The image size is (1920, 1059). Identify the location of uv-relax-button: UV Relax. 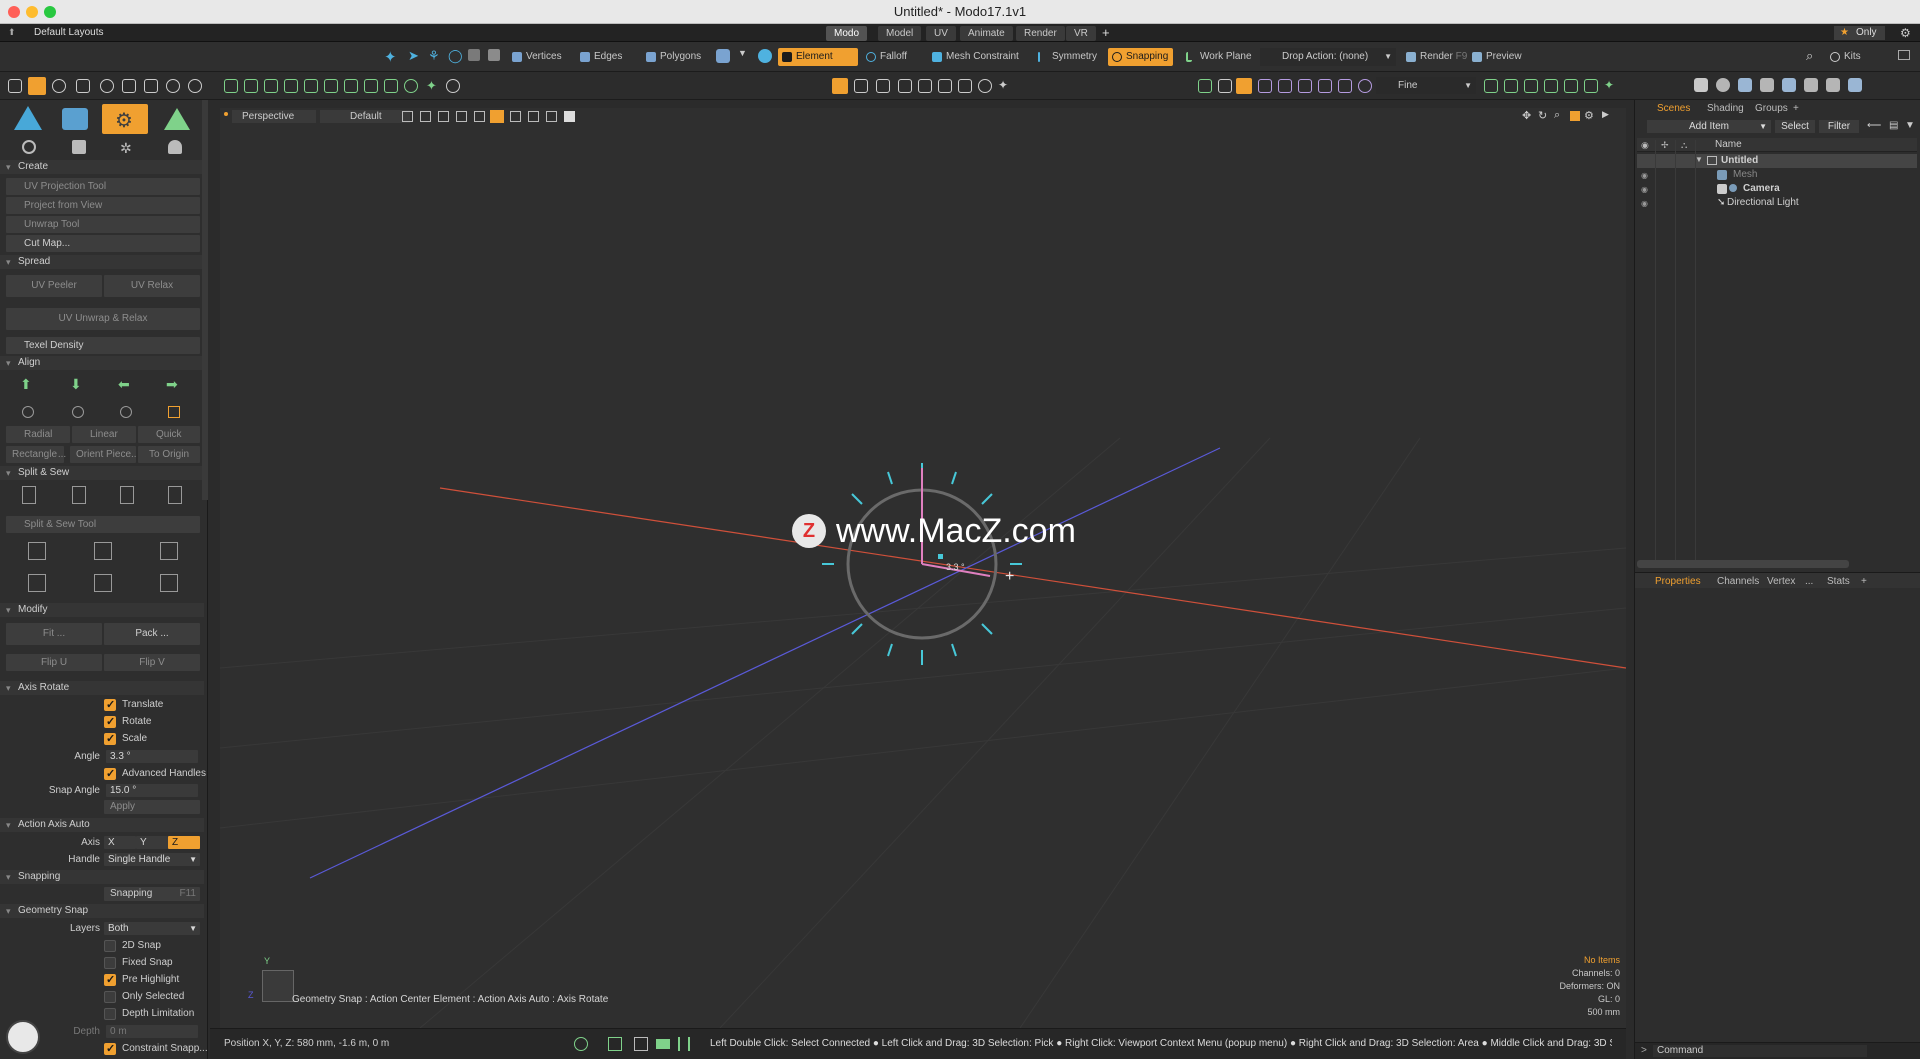
(152, 286).